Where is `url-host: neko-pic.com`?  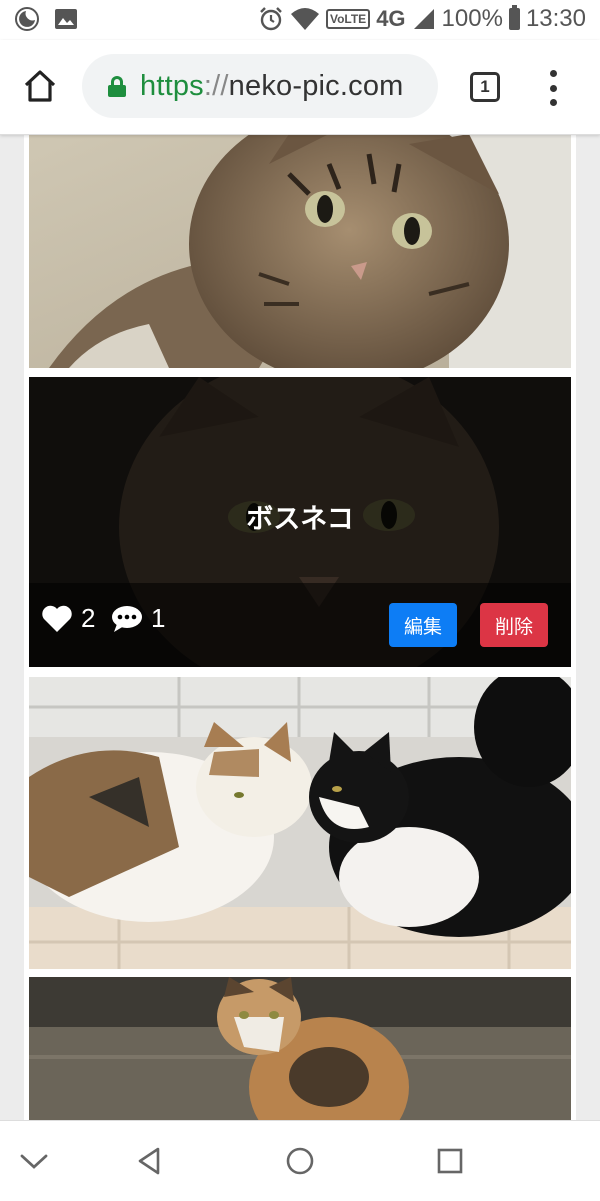
url-host: neko-pic.com is located at coordinates (316, 85).